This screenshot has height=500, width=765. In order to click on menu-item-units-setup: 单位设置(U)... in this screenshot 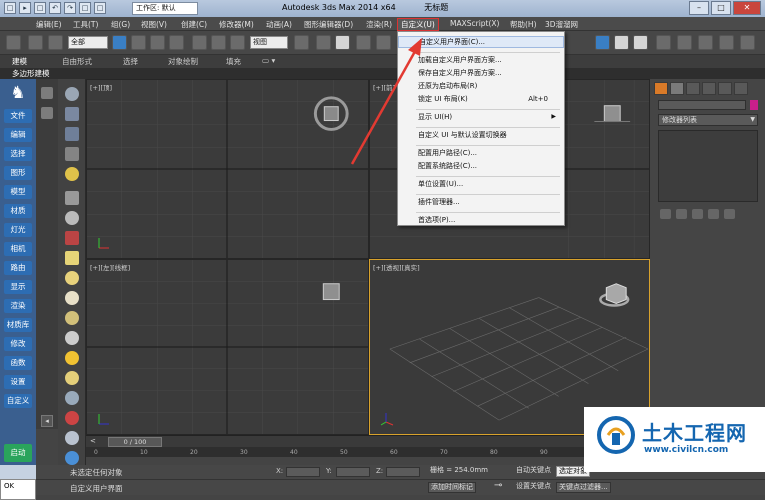, I will do `click(481, 184)`.